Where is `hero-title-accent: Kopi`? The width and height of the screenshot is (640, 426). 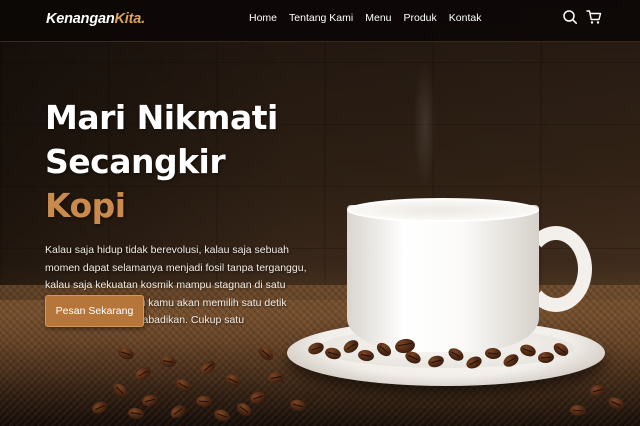
hero-title-accent: Kopi is located at coordinates (85, 205).